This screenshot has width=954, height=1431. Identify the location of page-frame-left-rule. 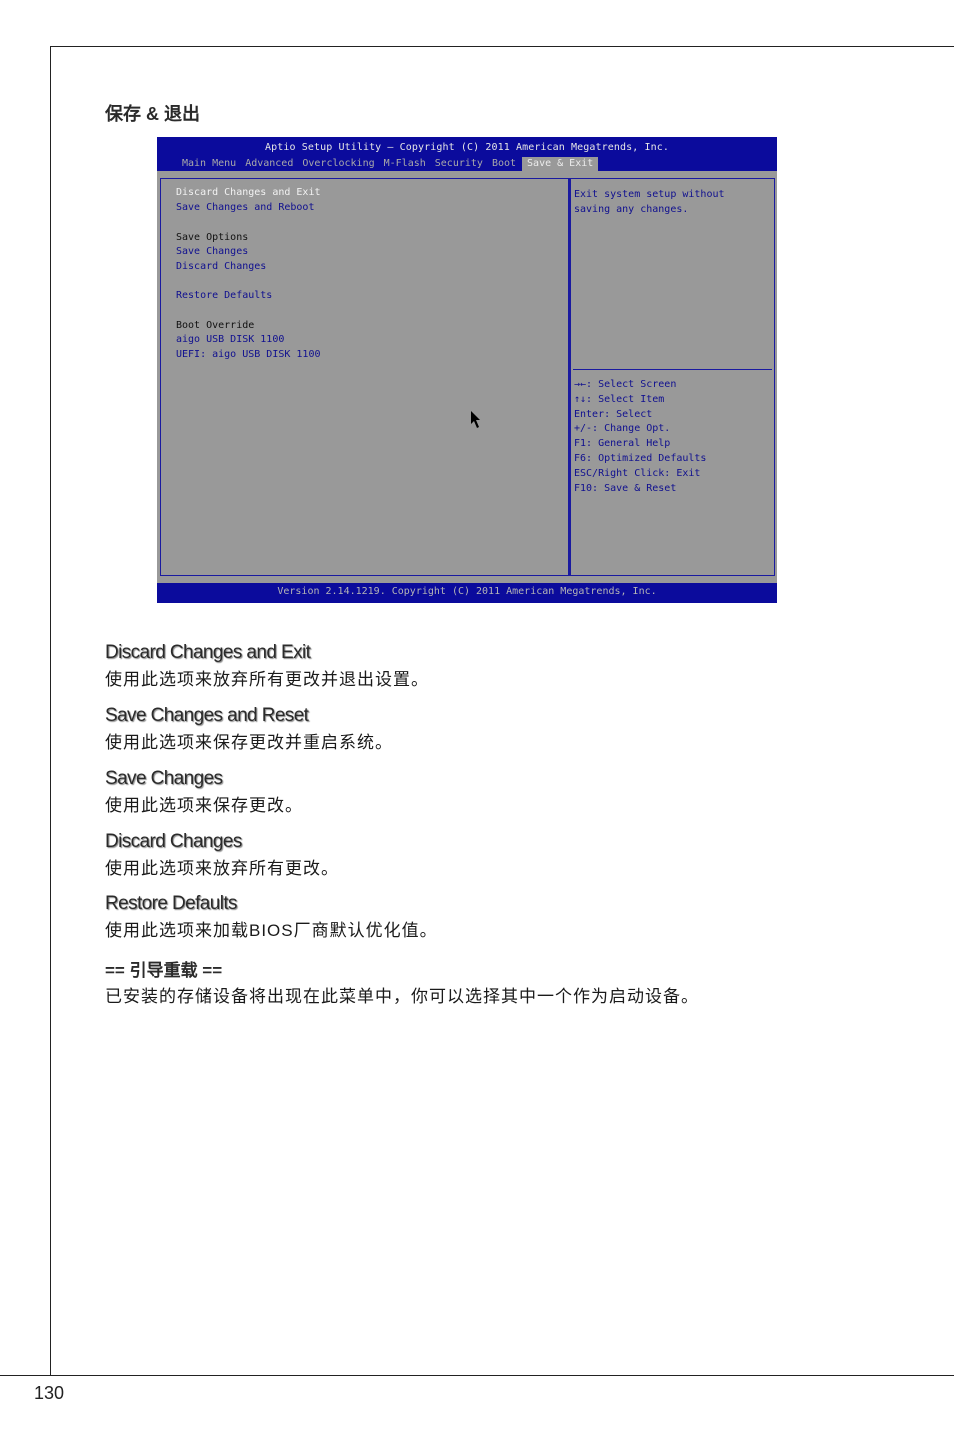
(50, 710).